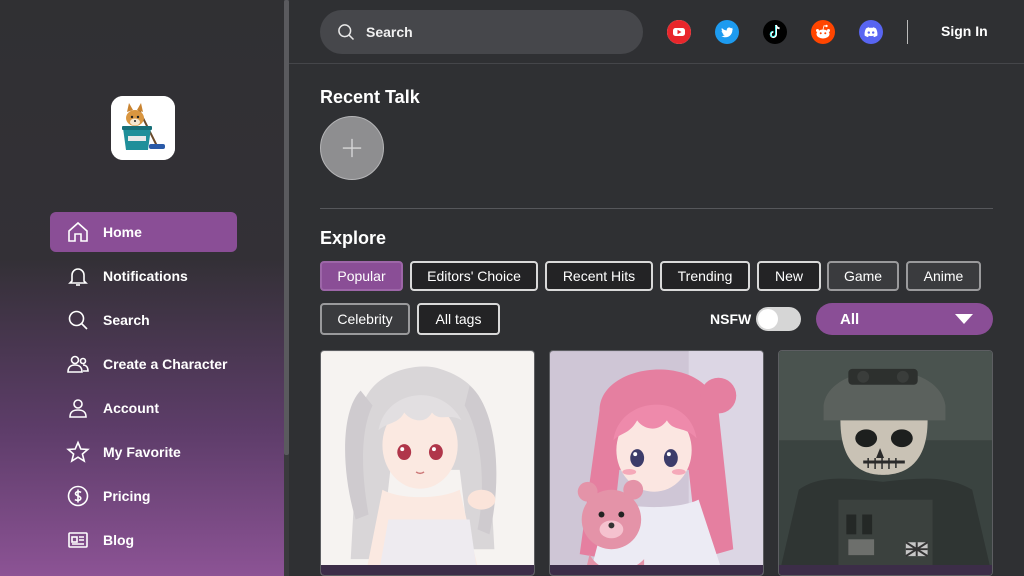 This screenshot has width=1024, height=576. I want to click on character-image-white-hair, so click(427, 463).